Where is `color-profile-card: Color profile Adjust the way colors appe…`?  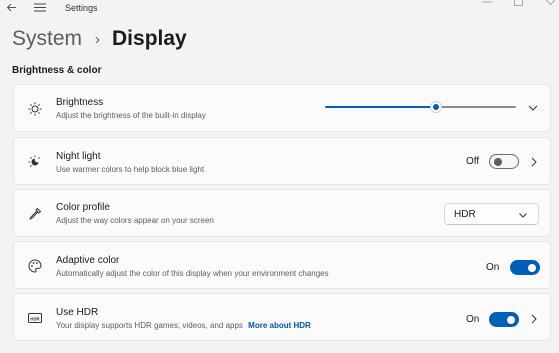
color-profile-card: Color profile Adjust the way colors appe… is located at coordinates (282, 213).